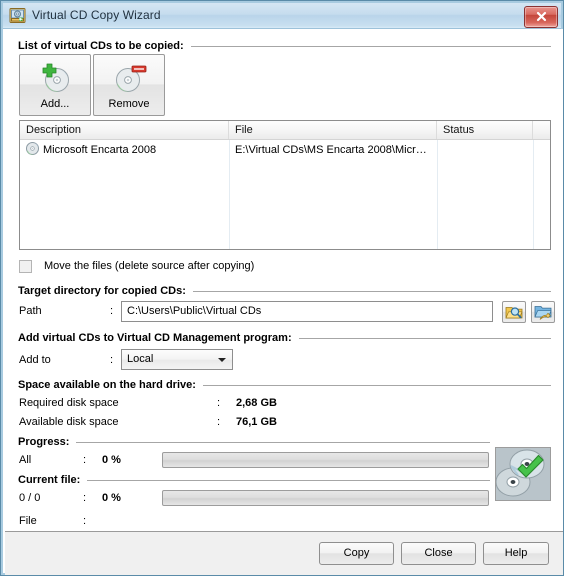  Describe the element at coordinates (485, 150) in the screenshot. I see `row-status-cell` at that location.